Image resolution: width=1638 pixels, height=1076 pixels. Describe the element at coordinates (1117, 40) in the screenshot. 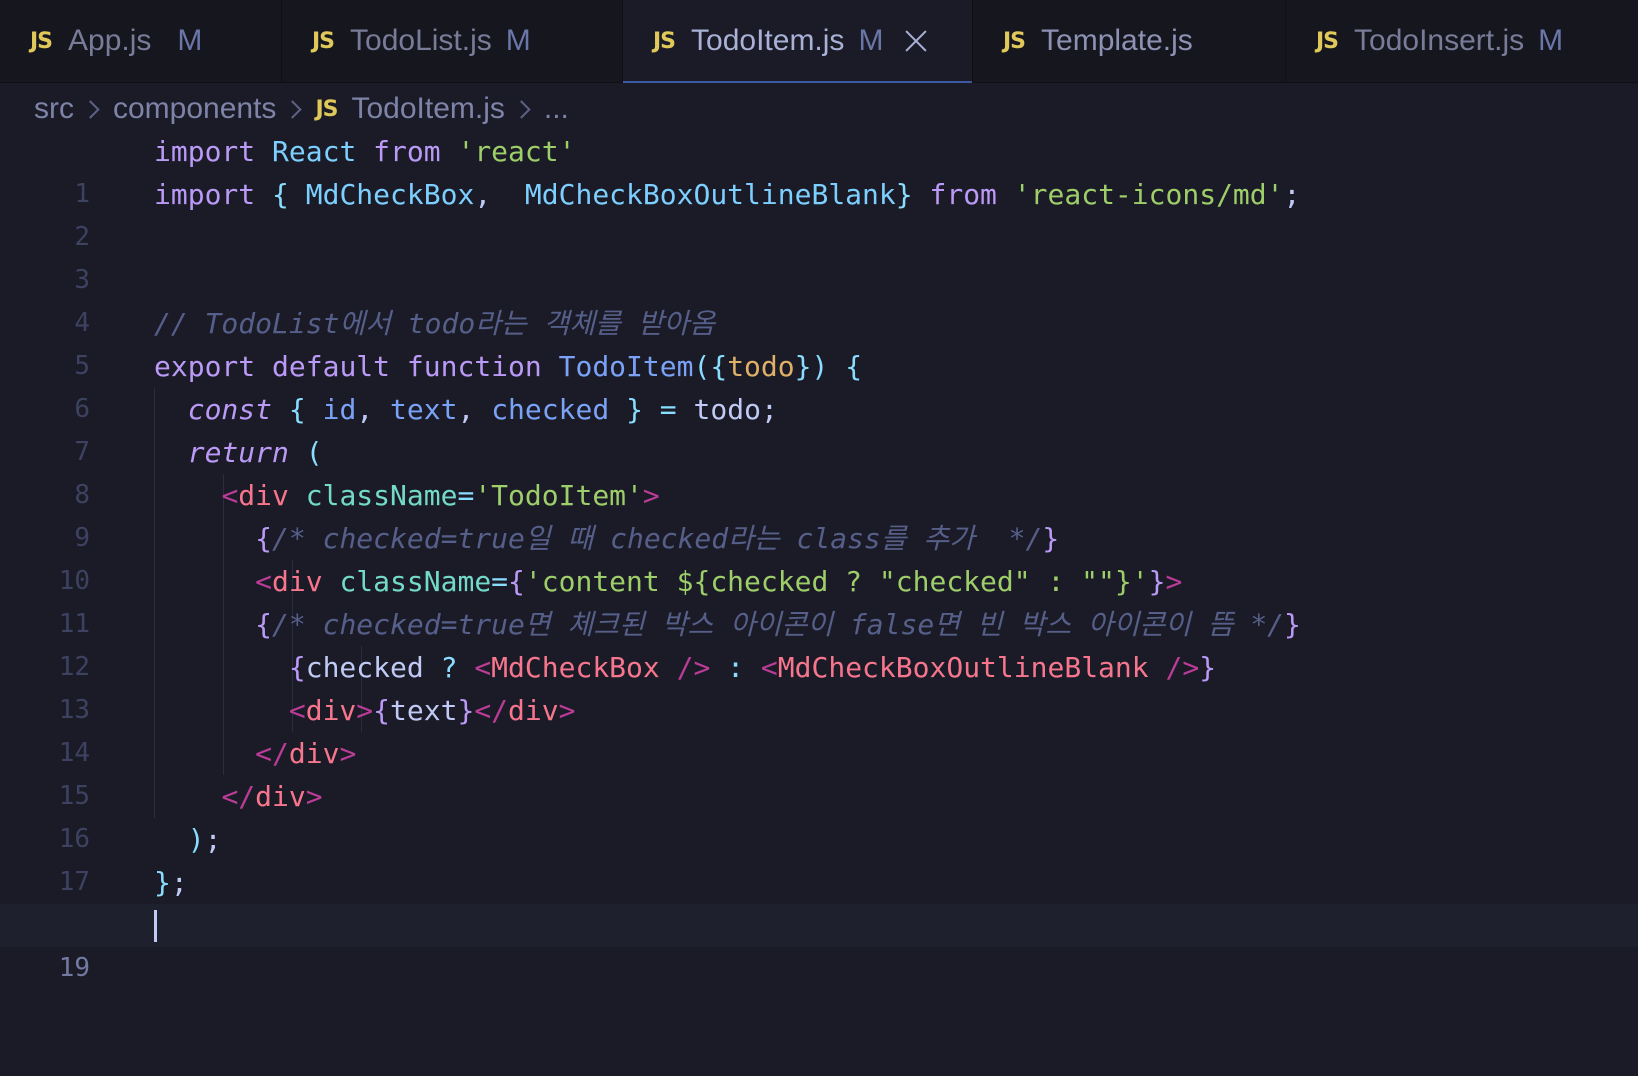

I see `tab-label: Template.js` at that location.